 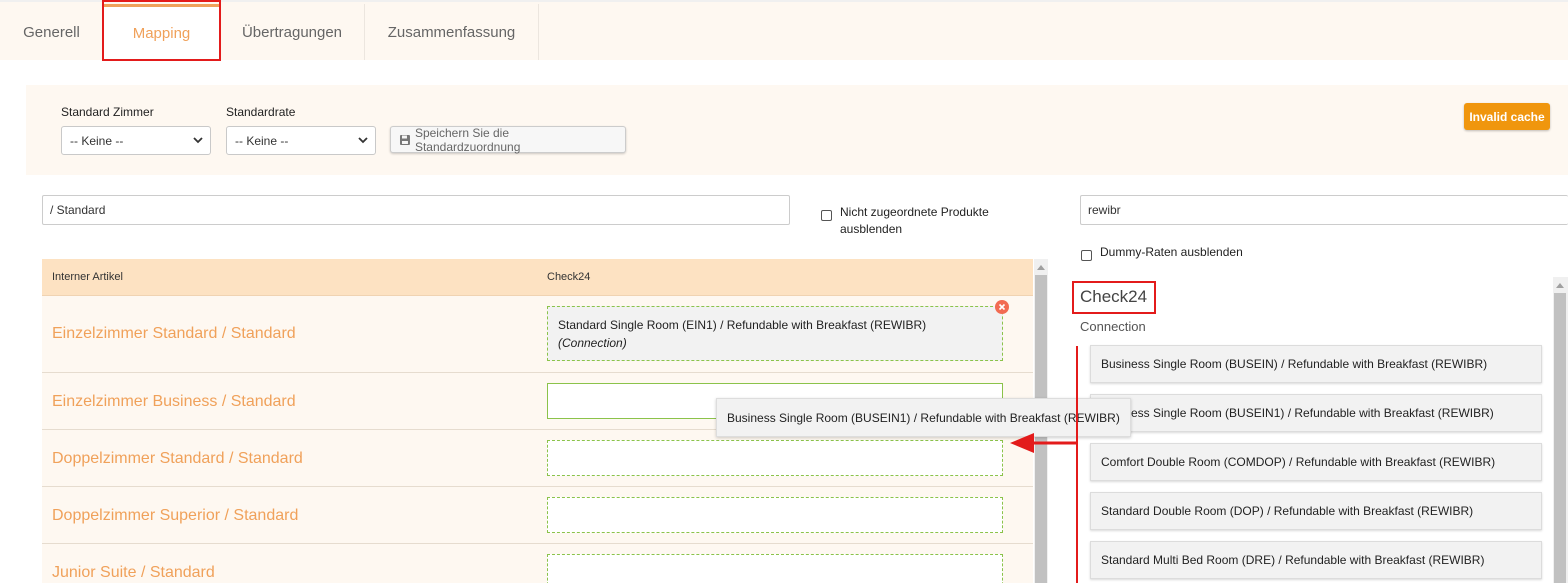 I want to click on standard-rate-select: -- Keine --, so click(x=301, y=140).